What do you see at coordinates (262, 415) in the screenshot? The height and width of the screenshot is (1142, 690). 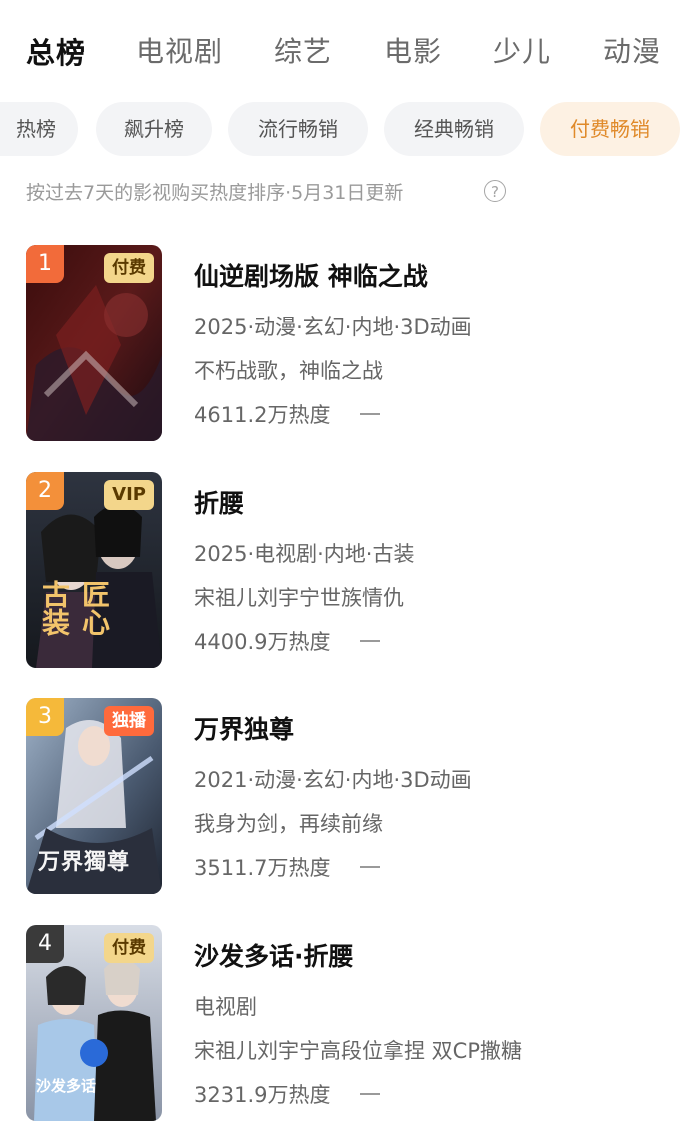 I see `item-heat: 4611.2万热度` at bounding box center [262, 415].